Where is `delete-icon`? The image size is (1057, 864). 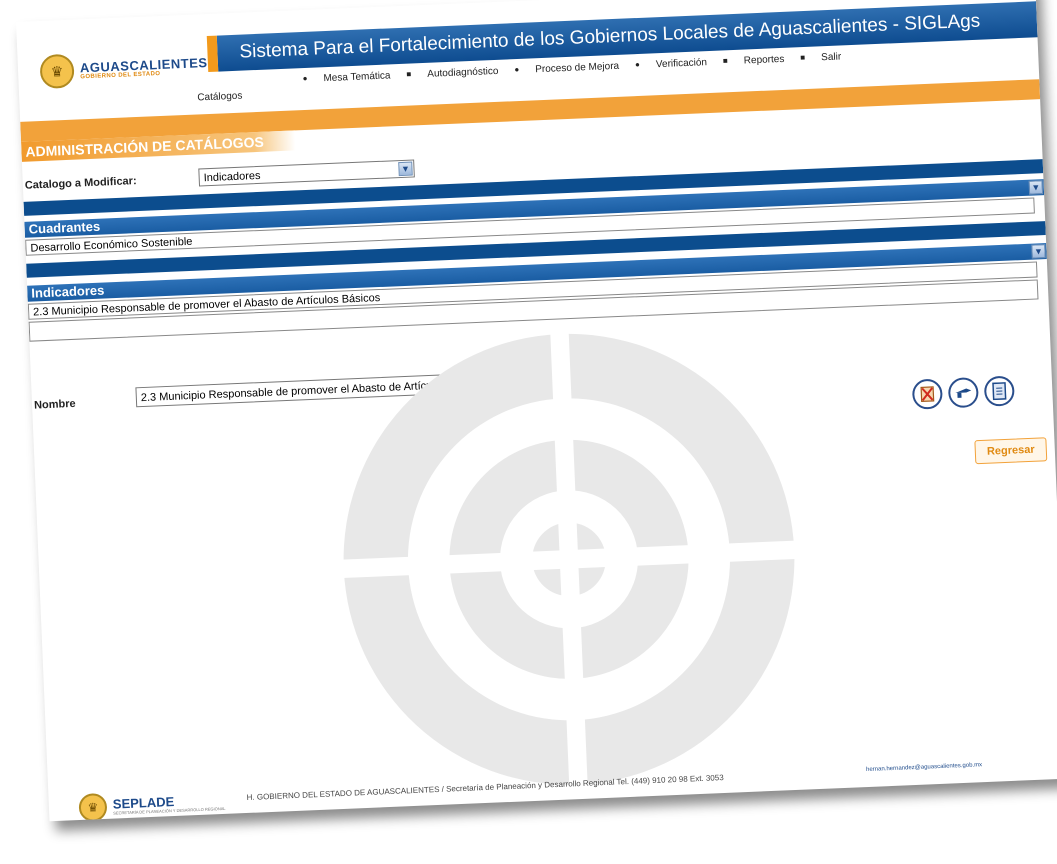 delete-icon is located at coordinates (927, 394).